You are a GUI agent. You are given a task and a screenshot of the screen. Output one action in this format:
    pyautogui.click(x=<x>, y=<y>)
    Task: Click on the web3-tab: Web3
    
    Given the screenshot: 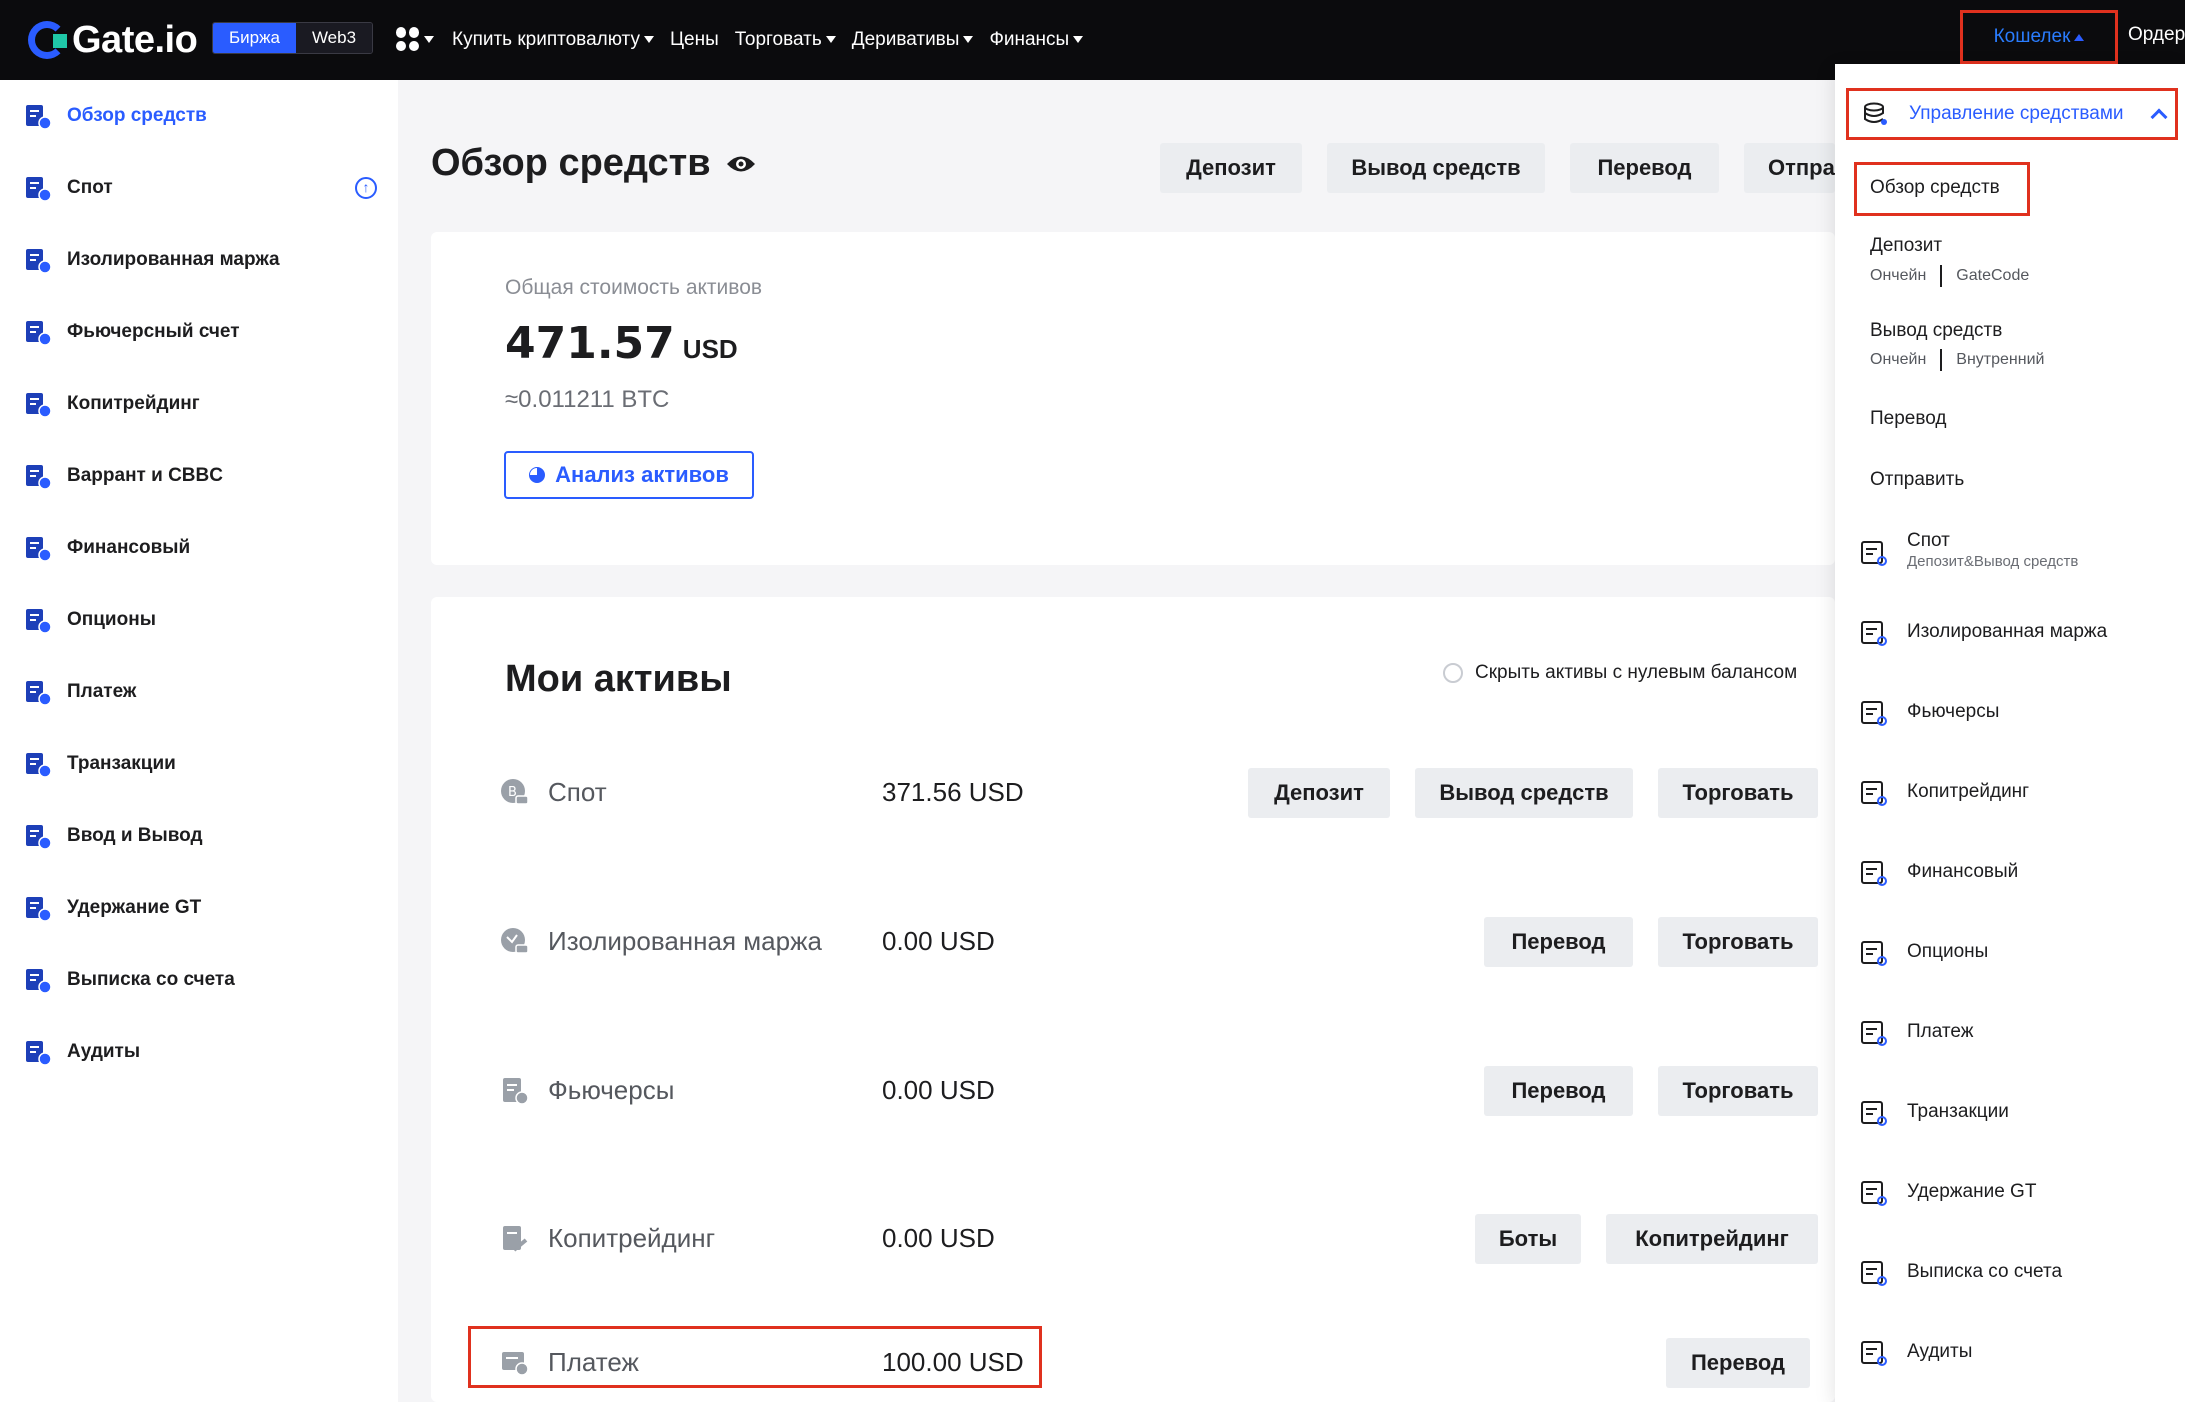 What is the action you would take?
    pyautogui.click(x=334, y=38)
    